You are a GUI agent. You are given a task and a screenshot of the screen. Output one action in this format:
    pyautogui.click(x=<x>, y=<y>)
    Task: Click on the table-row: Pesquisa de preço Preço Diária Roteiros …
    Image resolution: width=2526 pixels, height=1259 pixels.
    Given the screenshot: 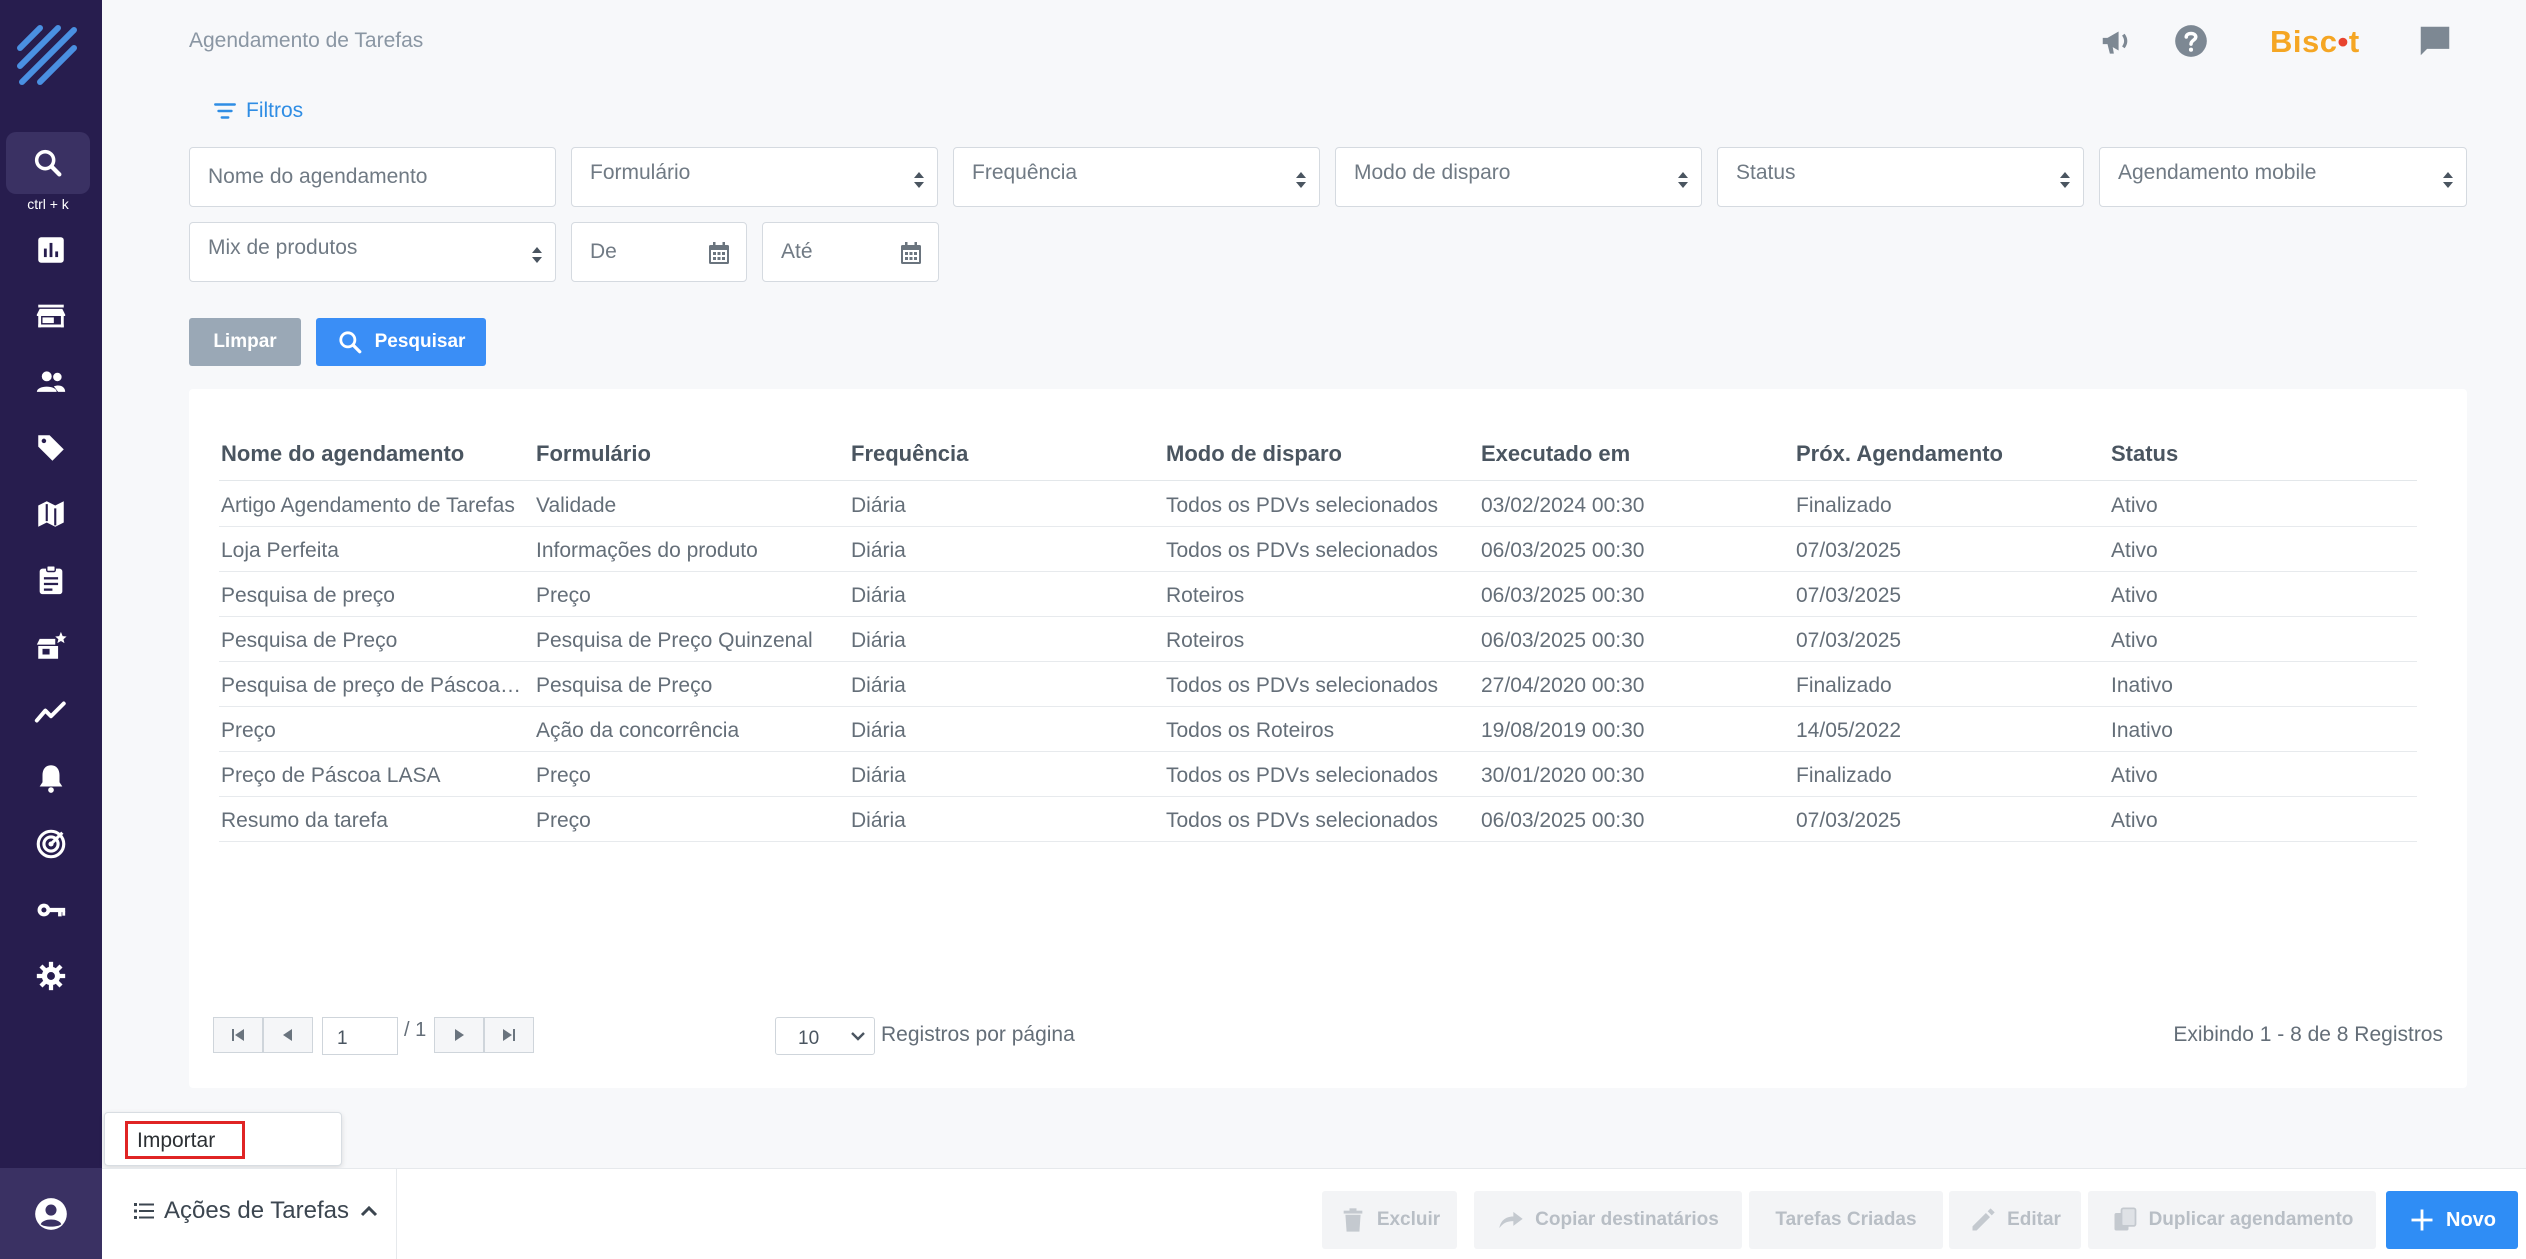 What is the action you would take?
    pyautogui.click(x=1318, y=594)
    